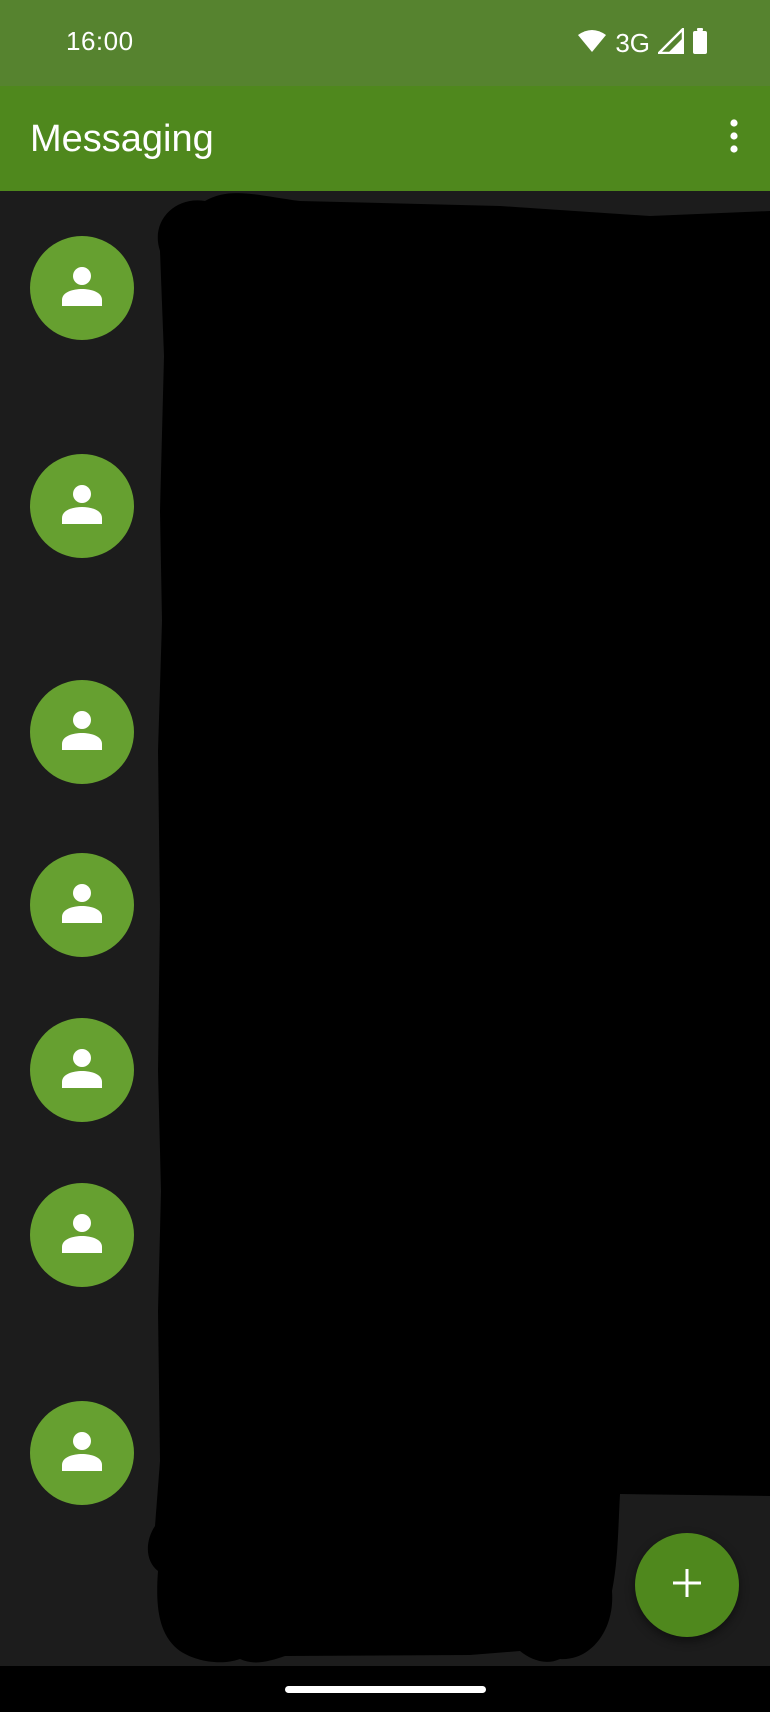  I want to click on overflow-menu-button, so click(734, 138).